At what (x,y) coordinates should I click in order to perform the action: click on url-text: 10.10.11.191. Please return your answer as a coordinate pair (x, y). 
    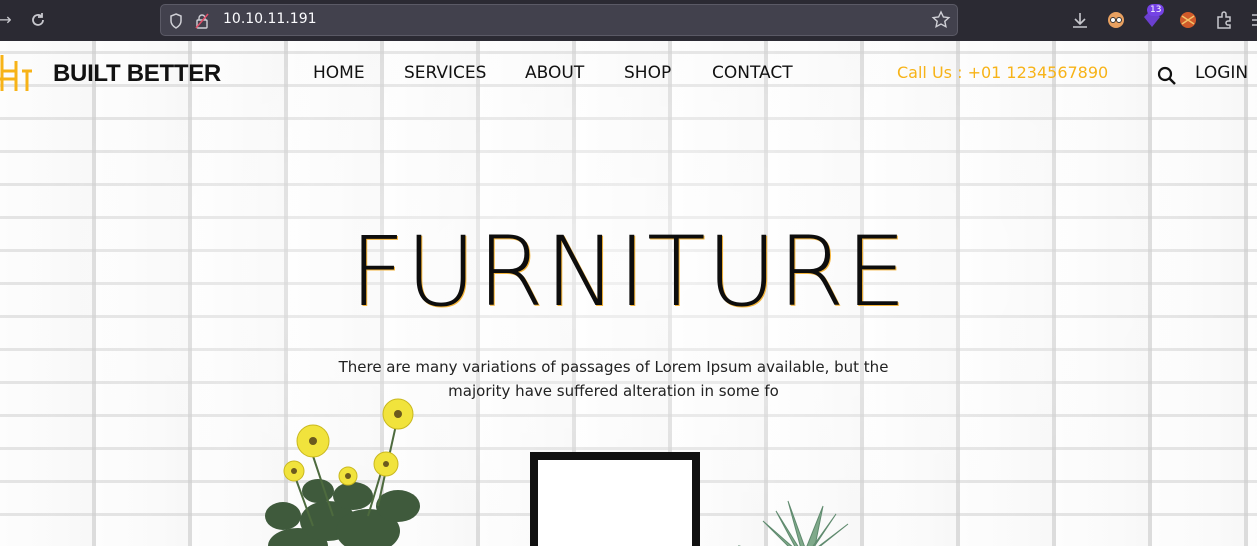
    Looking at the image, I should click on (270, 19).